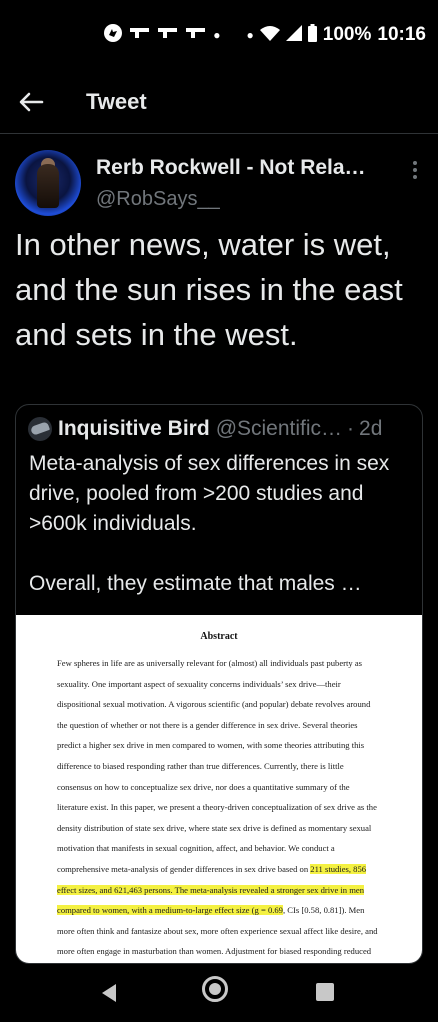 This screenshot has width=438, height=1022. Describe the element at coordinates (401, 34) in the screenshot. I see `clock: 10:16` at that location.